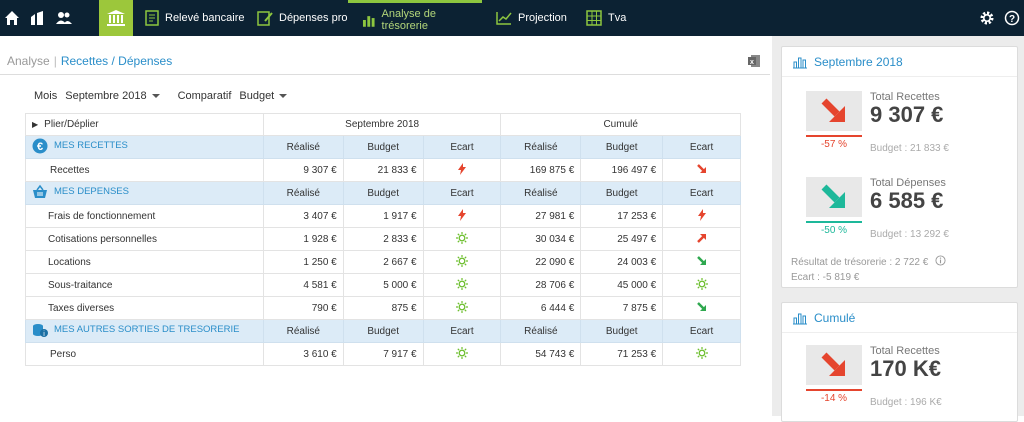 This screenshot has width=1024, height=422. Describe the element at coordinates (541, 239) in the screenshot. I see `cum-realise-value: 30 034 €` at that location.